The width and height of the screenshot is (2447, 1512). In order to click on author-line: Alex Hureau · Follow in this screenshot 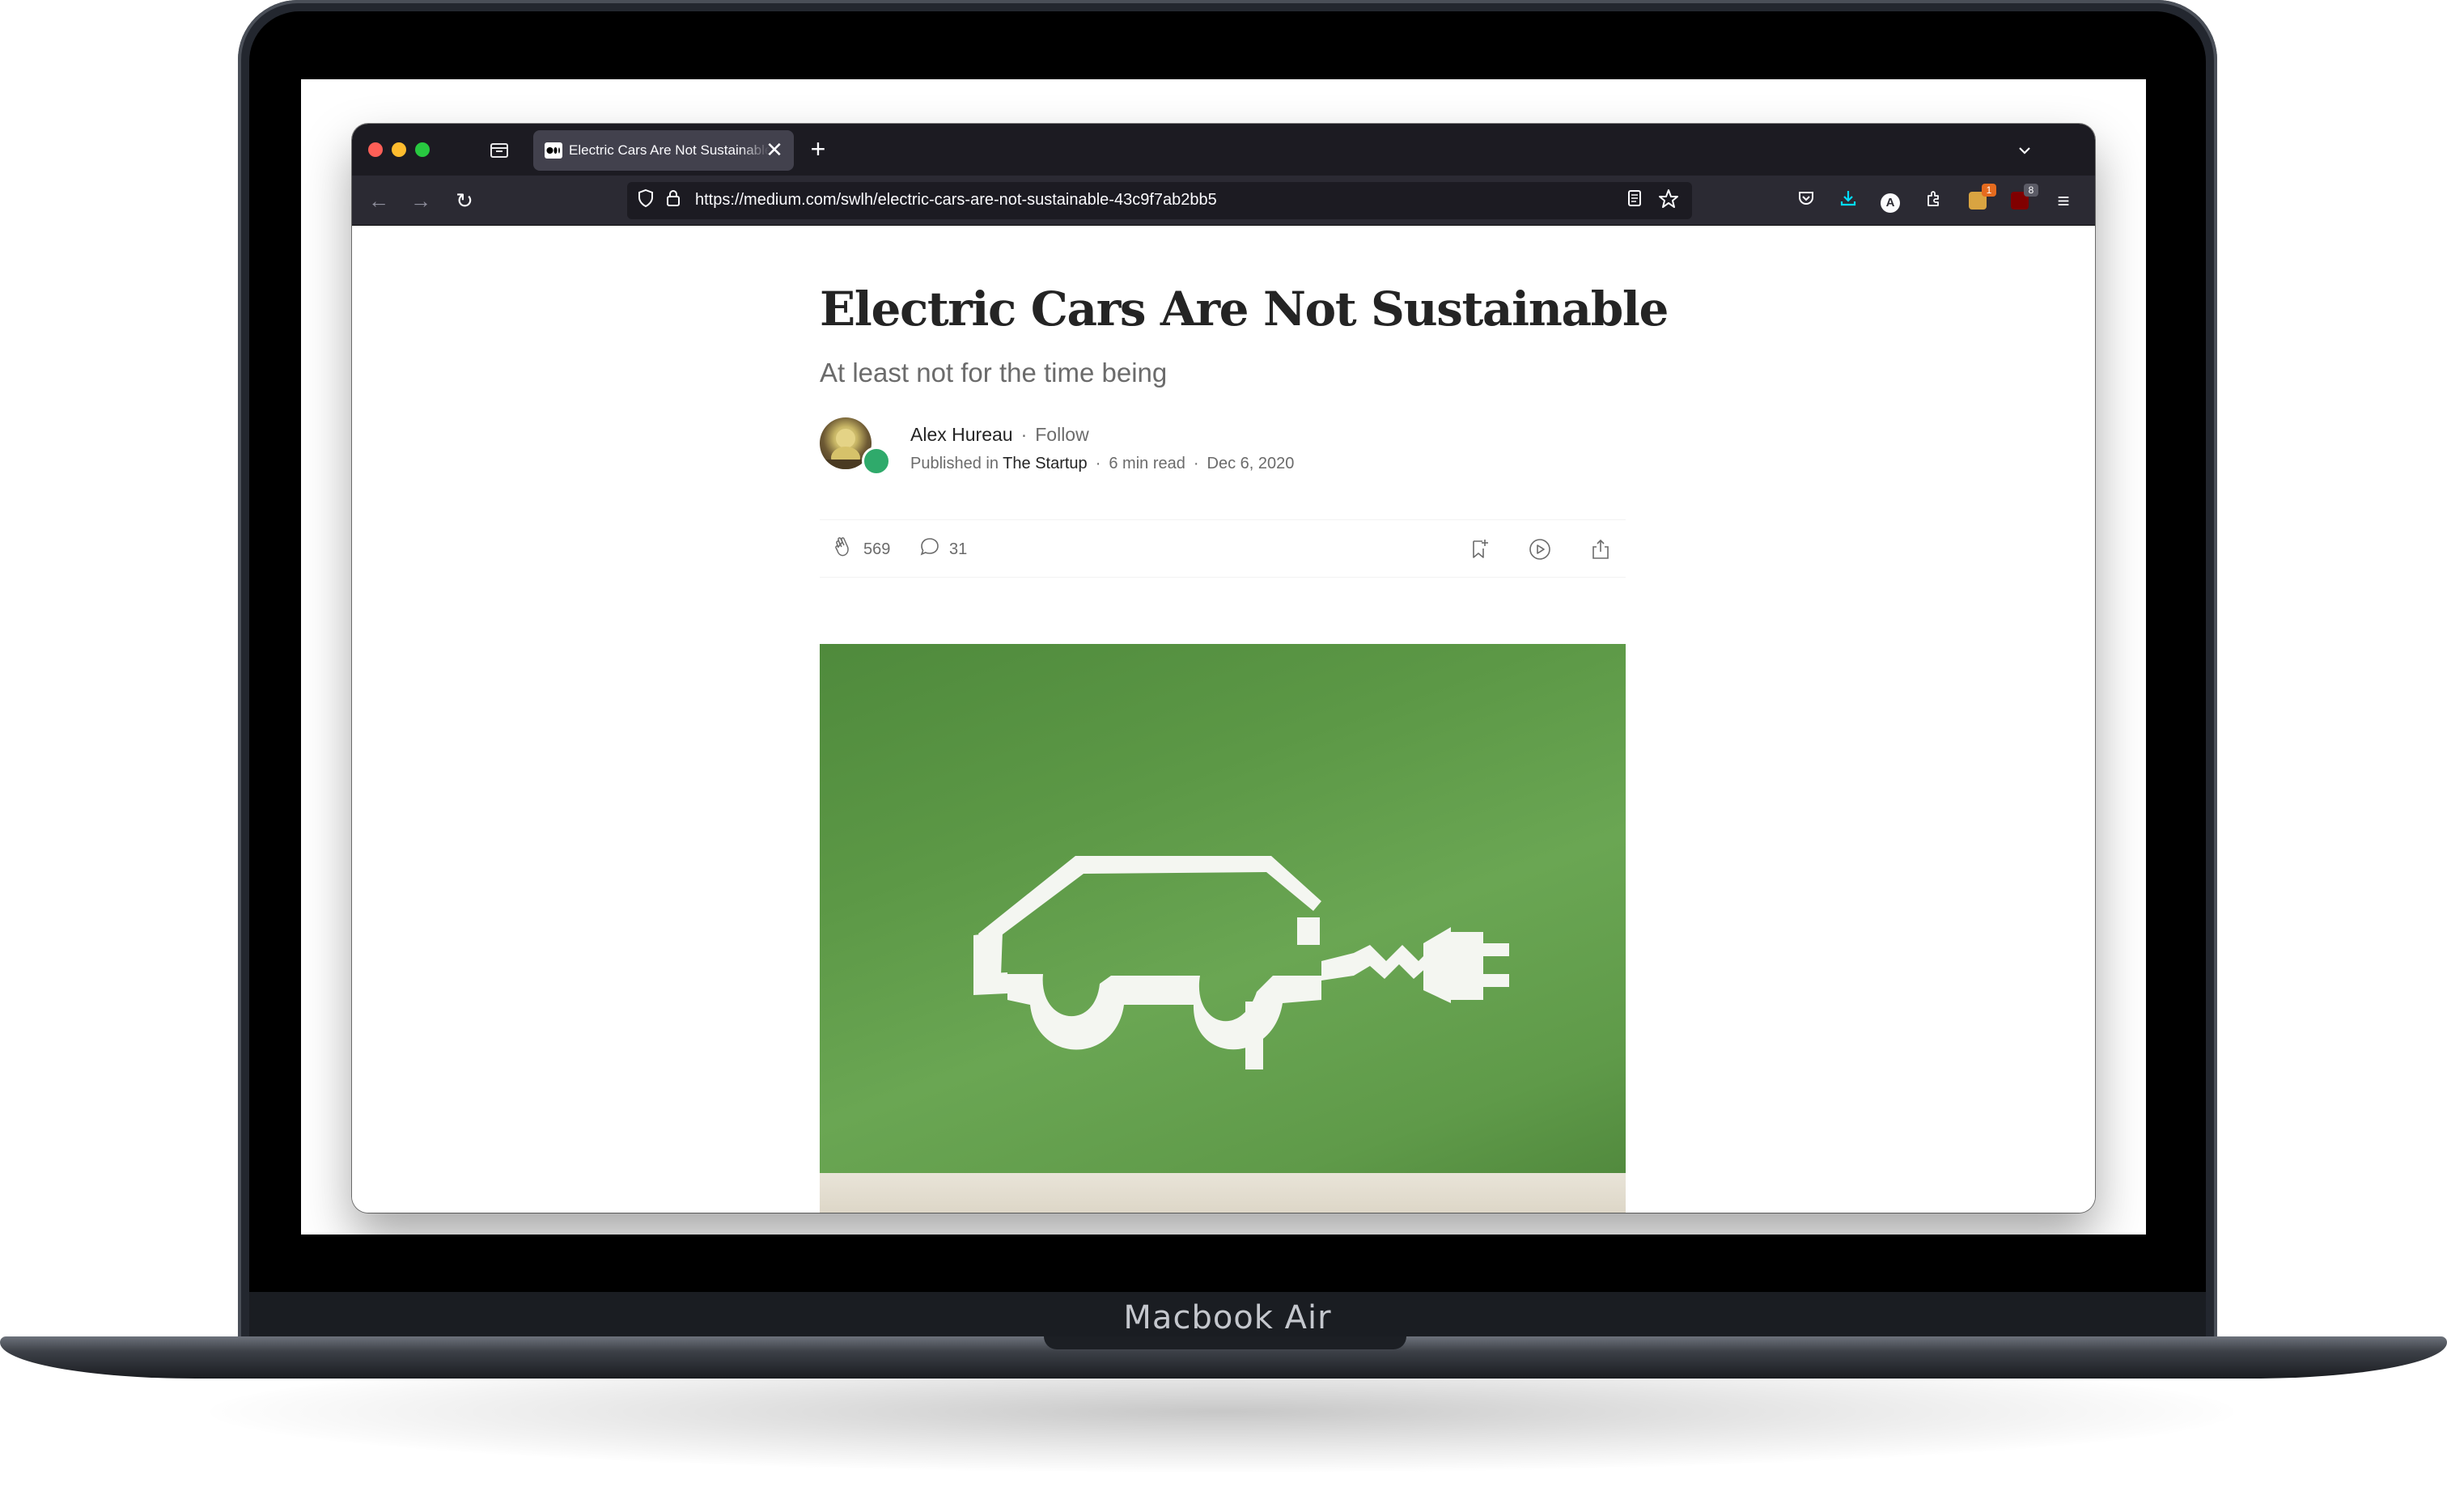, I will do `click(999, 436)`.